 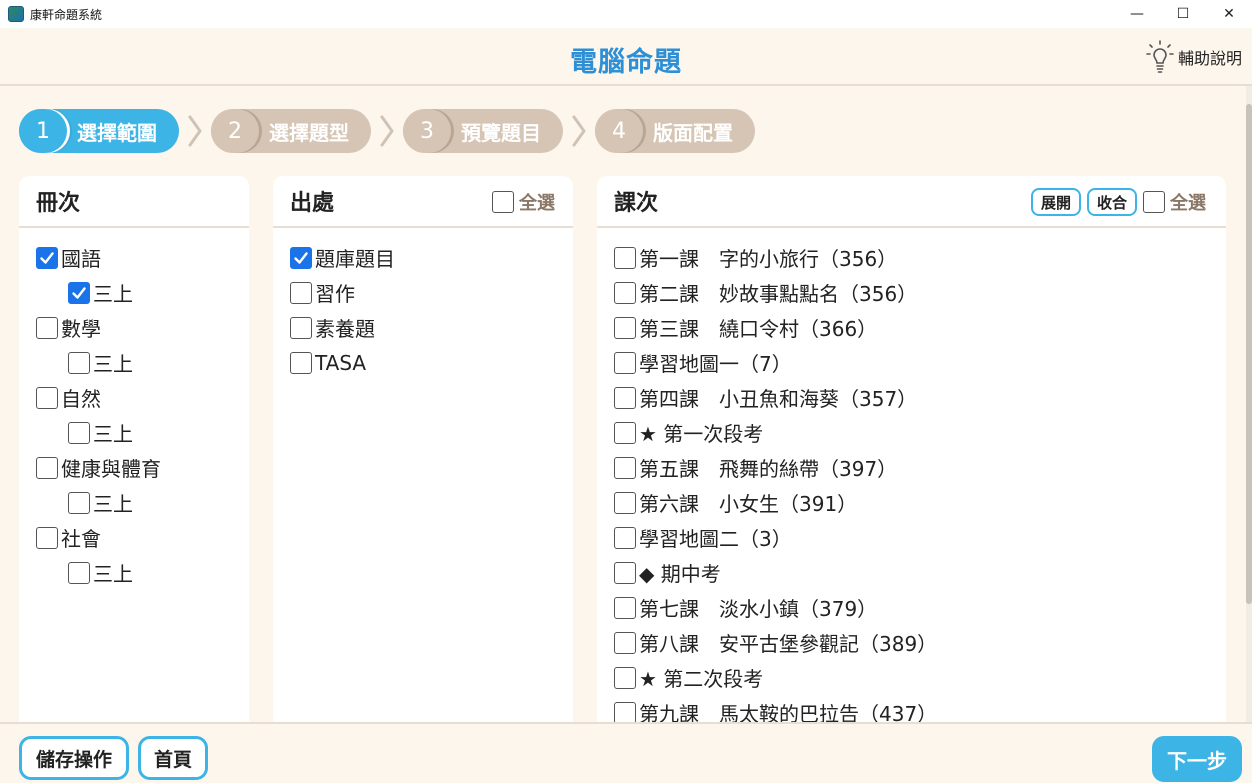 What do you see at coordinates (1055, 202) in the screenshot?
I see `expand-button: 展開` at bounding box center [1055, 202].